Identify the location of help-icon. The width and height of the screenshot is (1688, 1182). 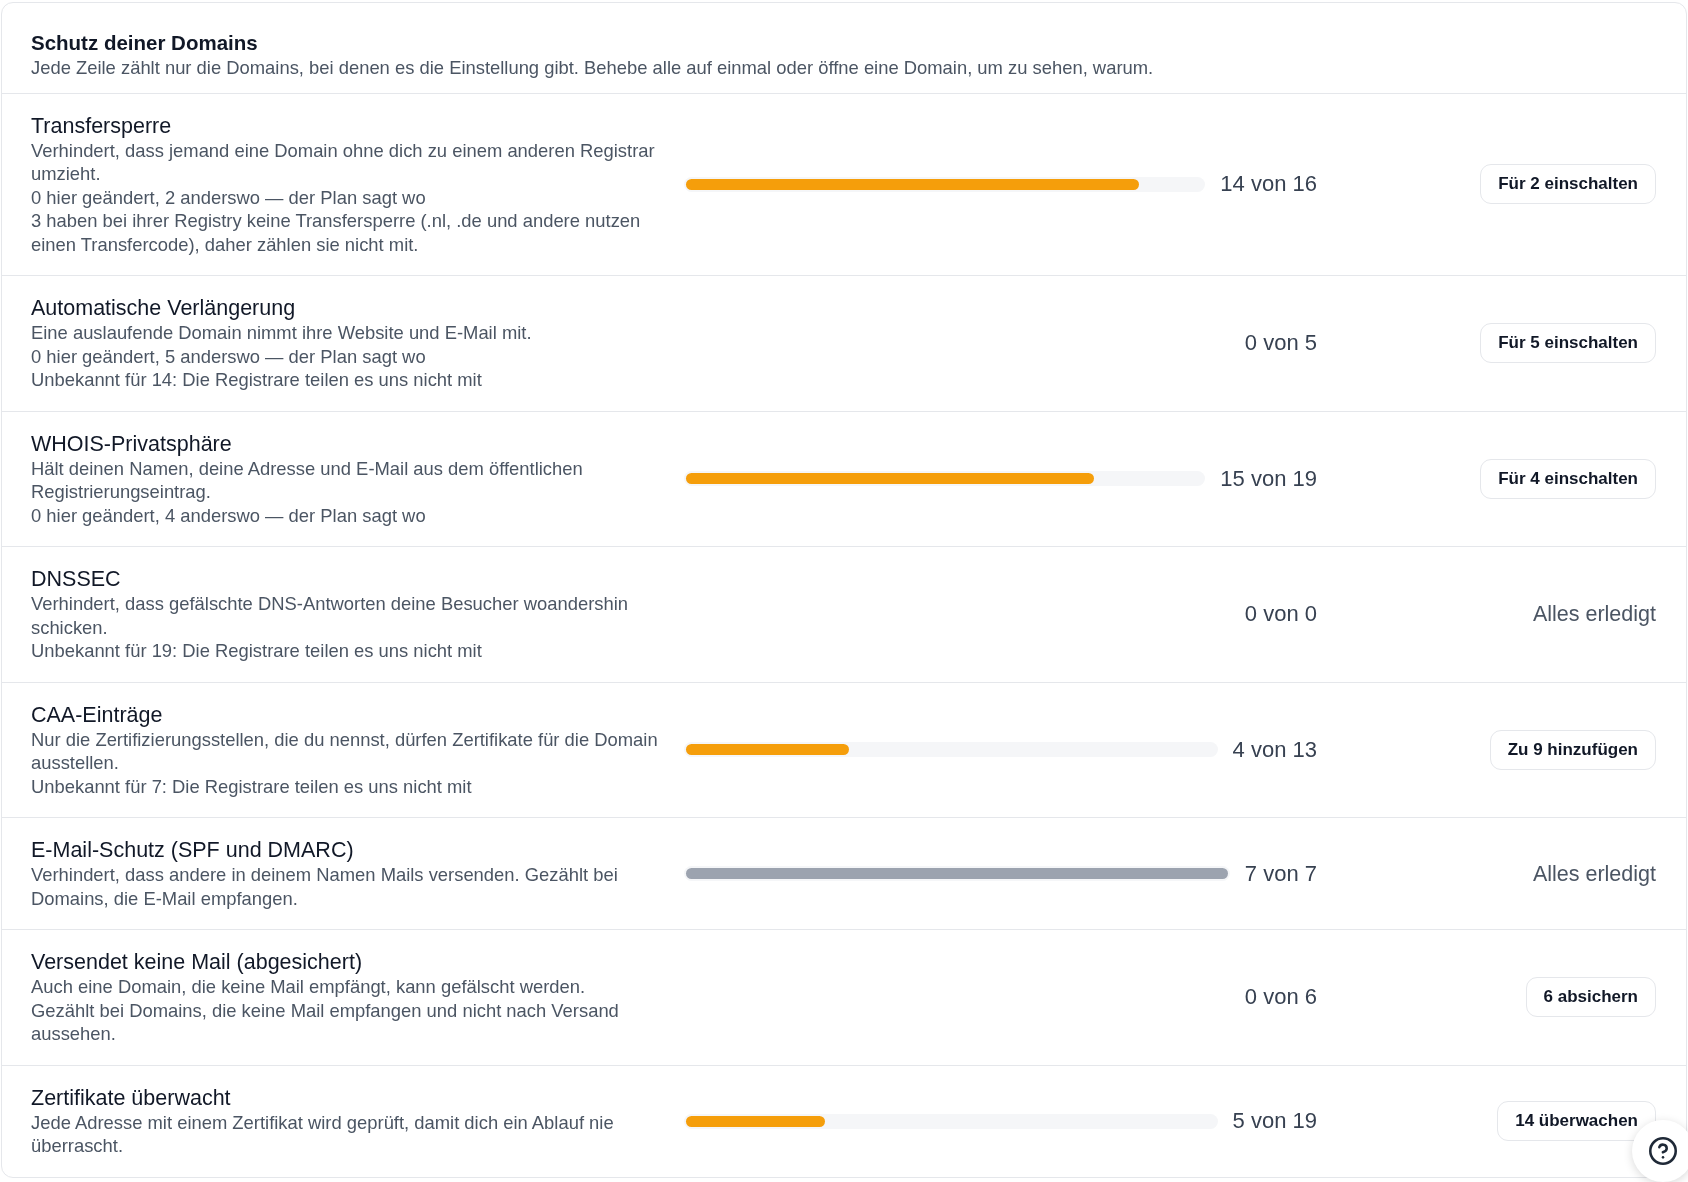
(1663, 1151).